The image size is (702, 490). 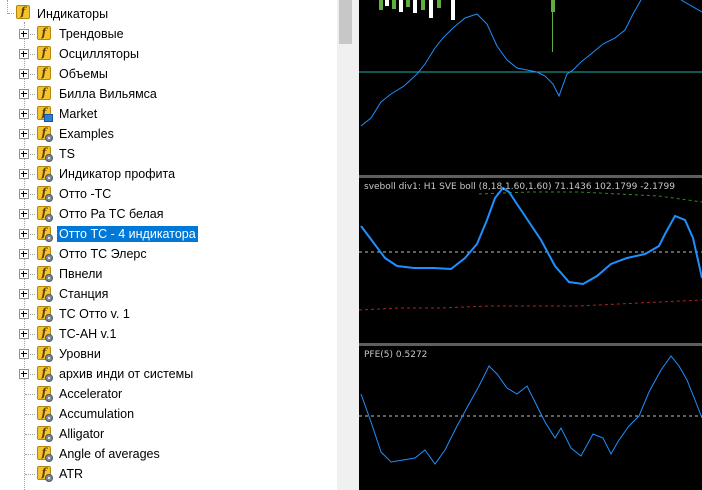 I want to click on tree-folder-item: f Пвнели, so click(x=168, y=274).